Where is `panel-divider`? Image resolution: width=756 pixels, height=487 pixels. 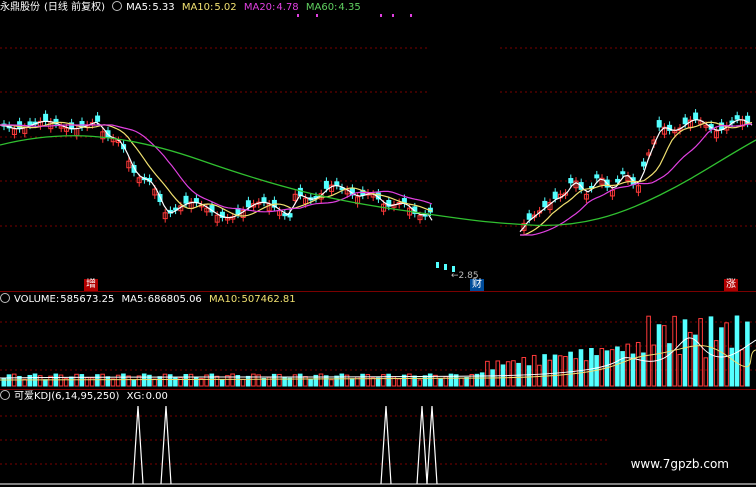 panel-divider is located at coordinates (378, 291).